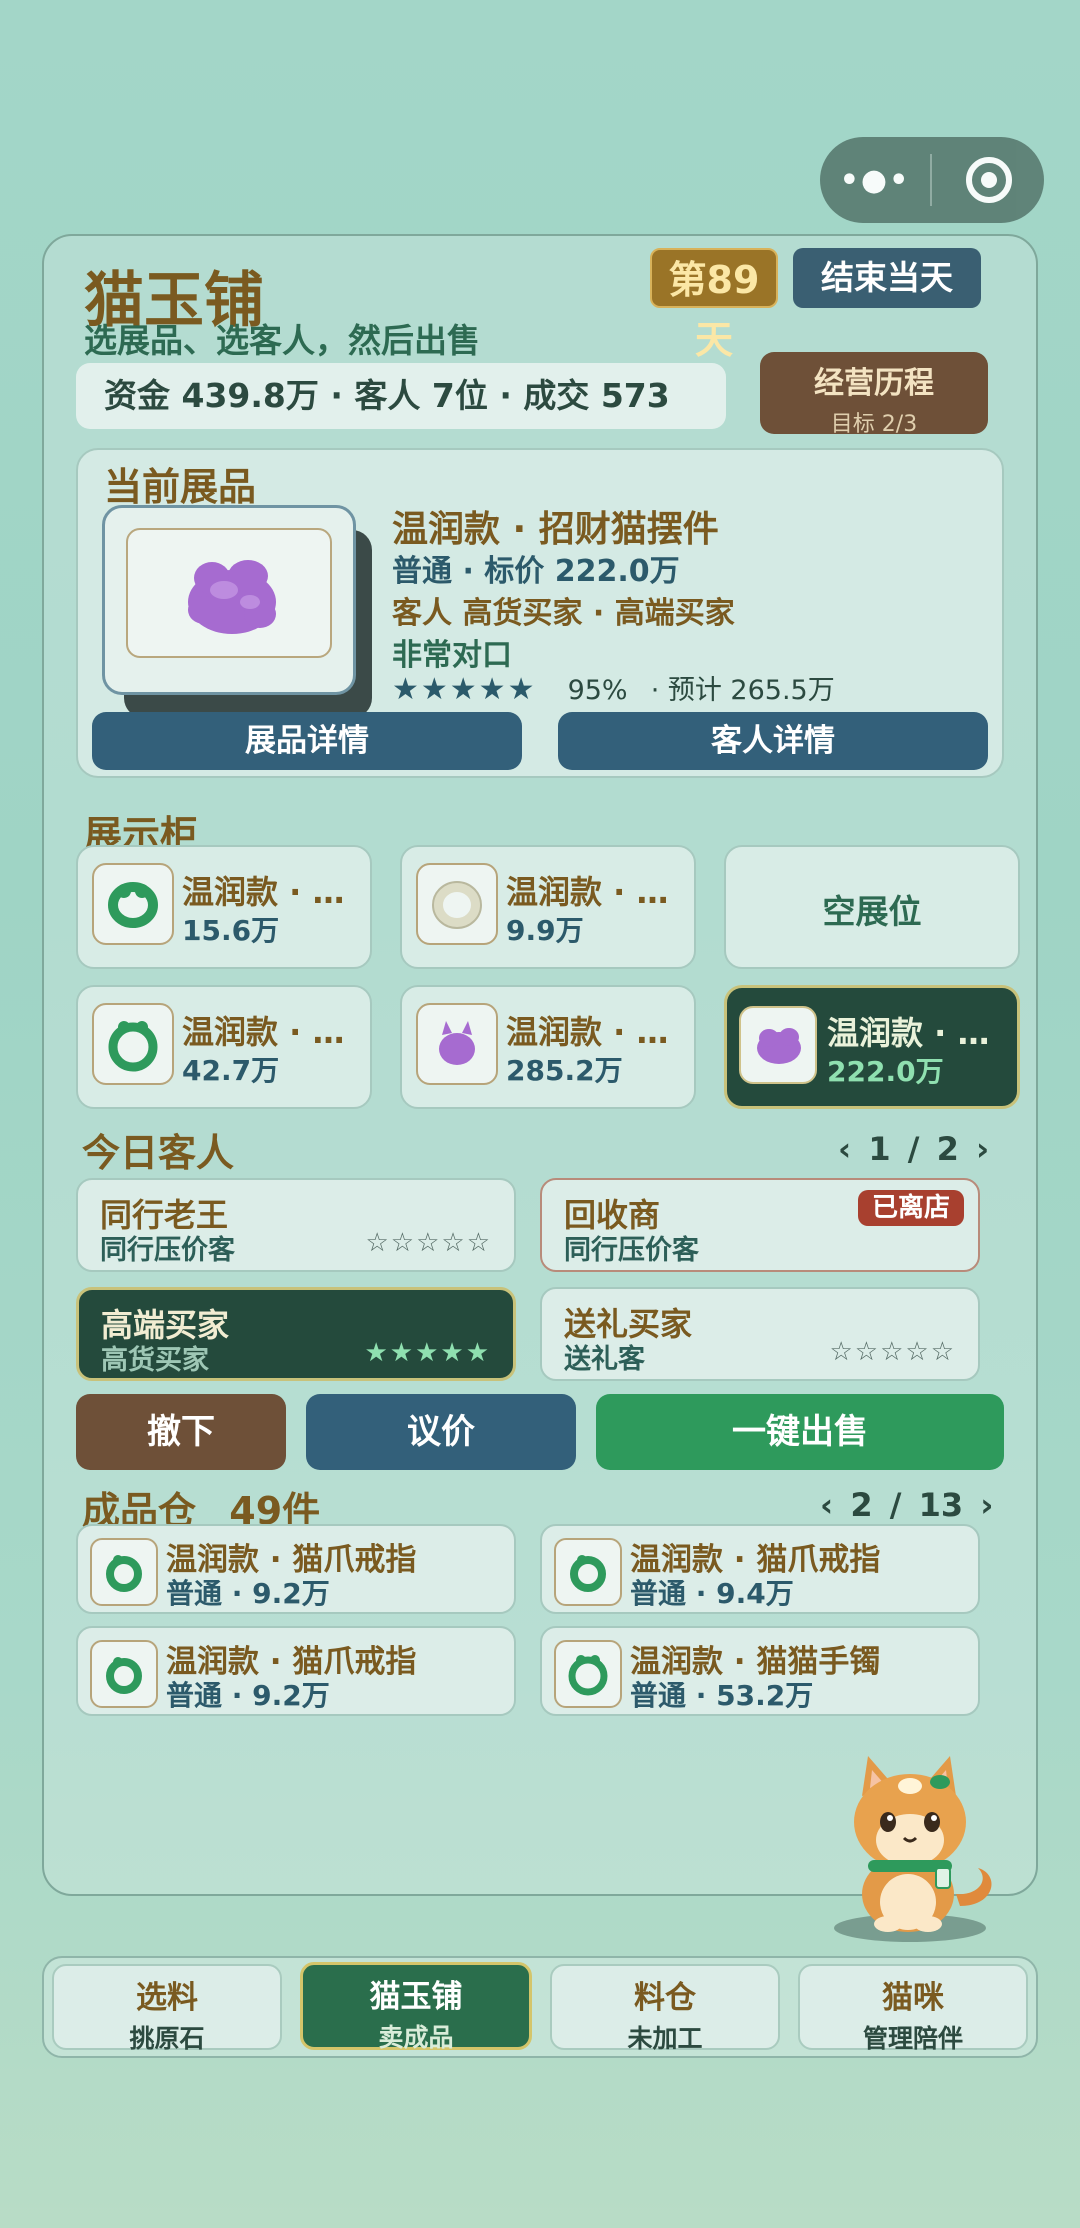 The image size is (1080, 2228). I want to click on customers-pager: ‹ 1 / 2 ›, so click(913, 1149).